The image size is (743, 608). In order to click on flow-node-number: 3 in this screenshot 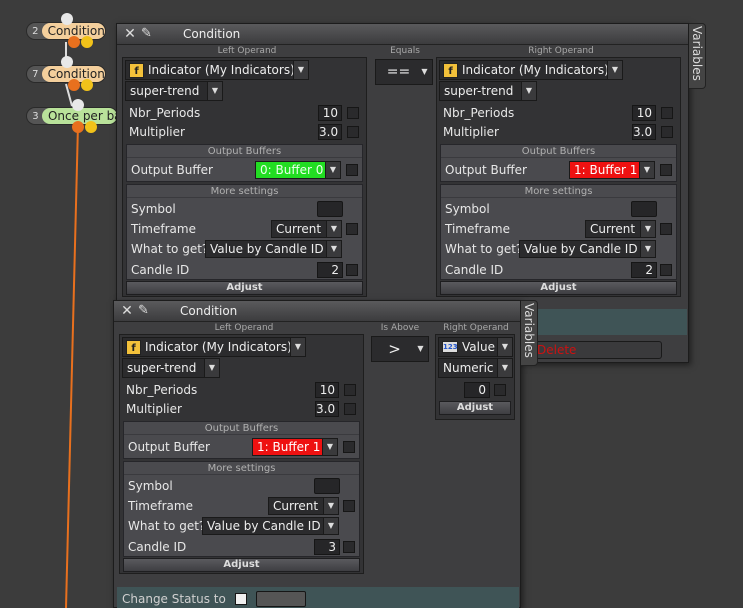, I will do `click(35, 116)`.